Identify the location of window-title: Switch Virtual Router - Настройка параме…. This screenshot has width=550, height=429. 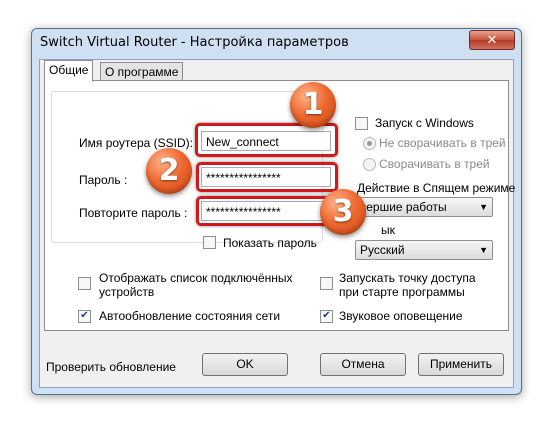
(194, 42).